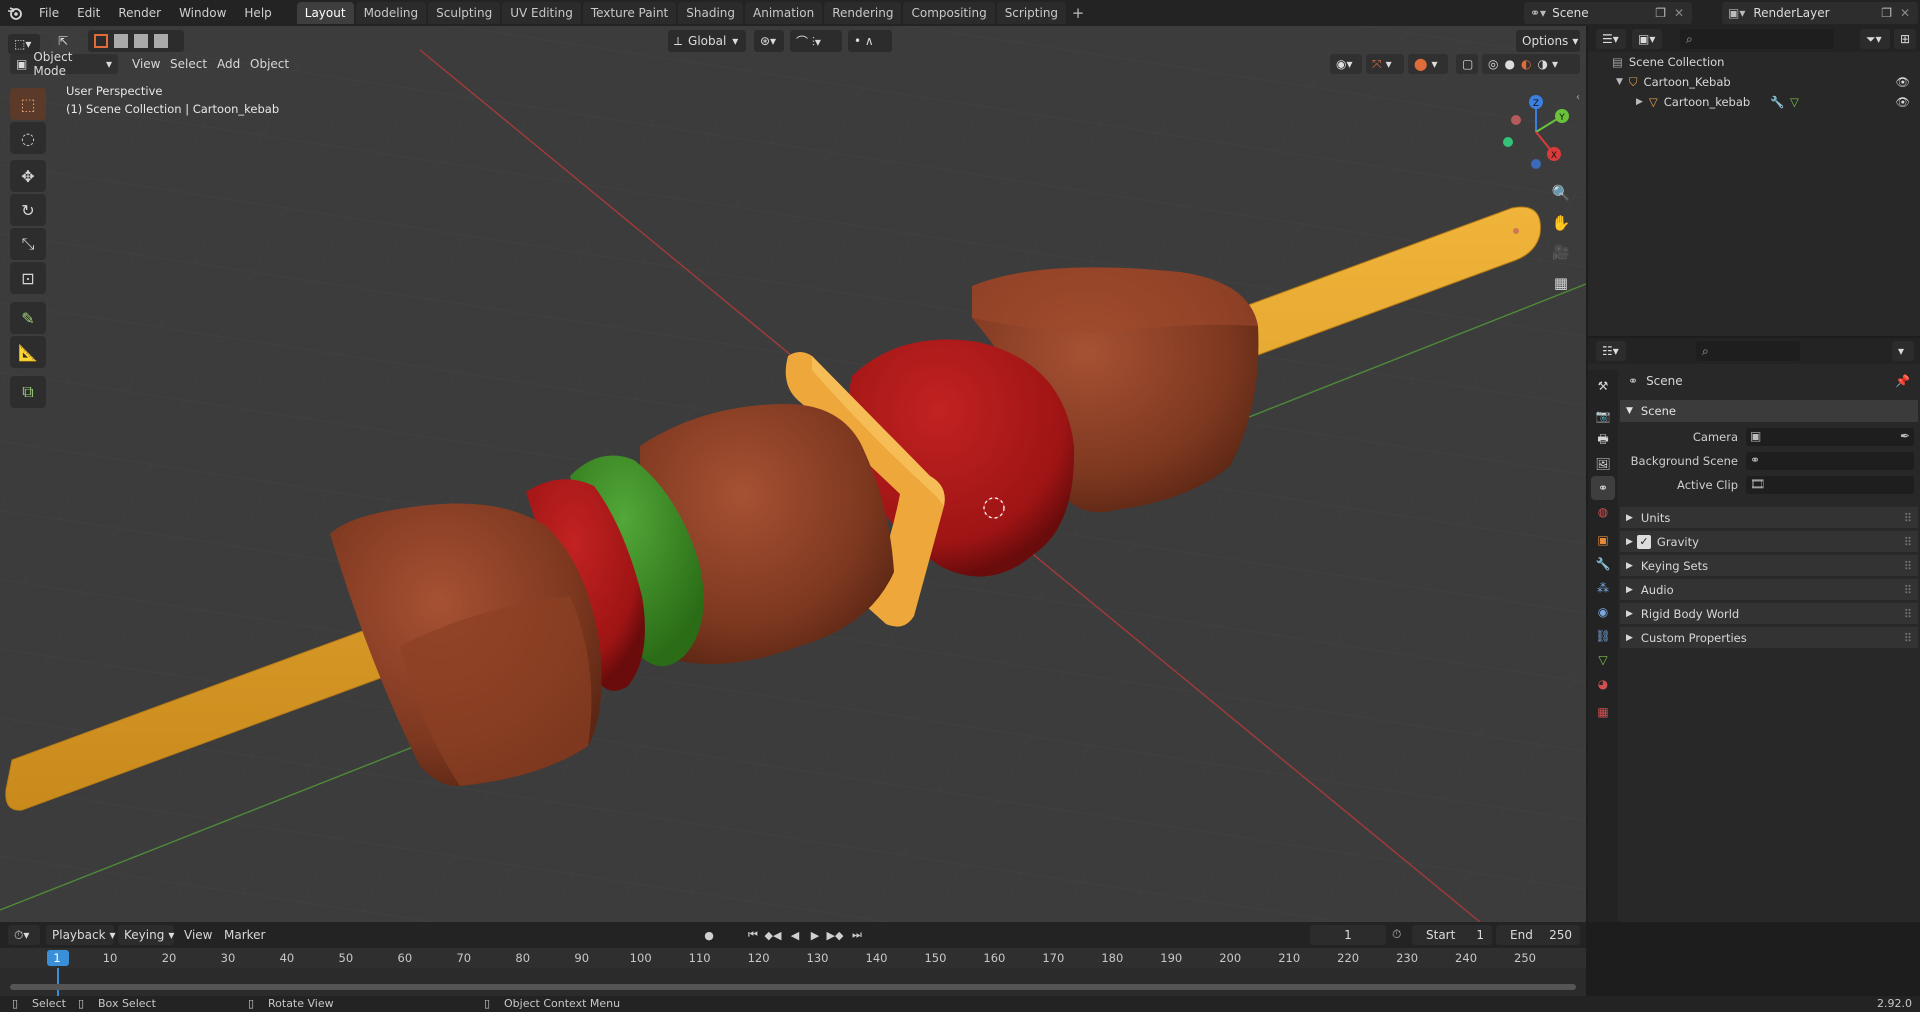 This screenshot has width=1920, height=1012. Describe the element at coordinates (1509, 64) in the screenshot. I see `solid-shading-icon: ●` at that location.